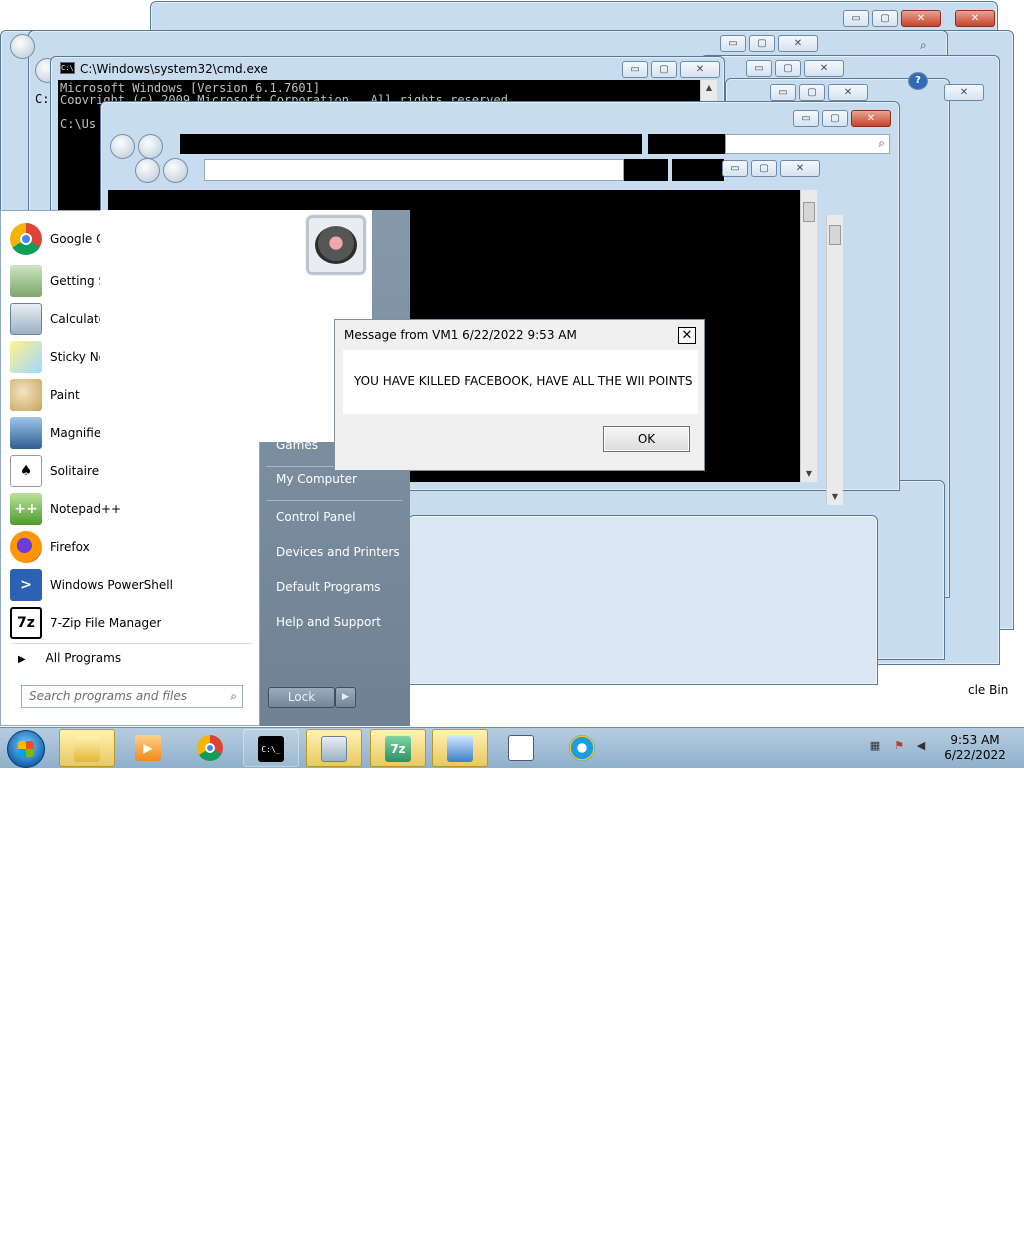 The image size is (1024, 1254). What do you see at coordinates (26, 749) in the screenshot?
I see `start-button` at bounding box center [26, 749].